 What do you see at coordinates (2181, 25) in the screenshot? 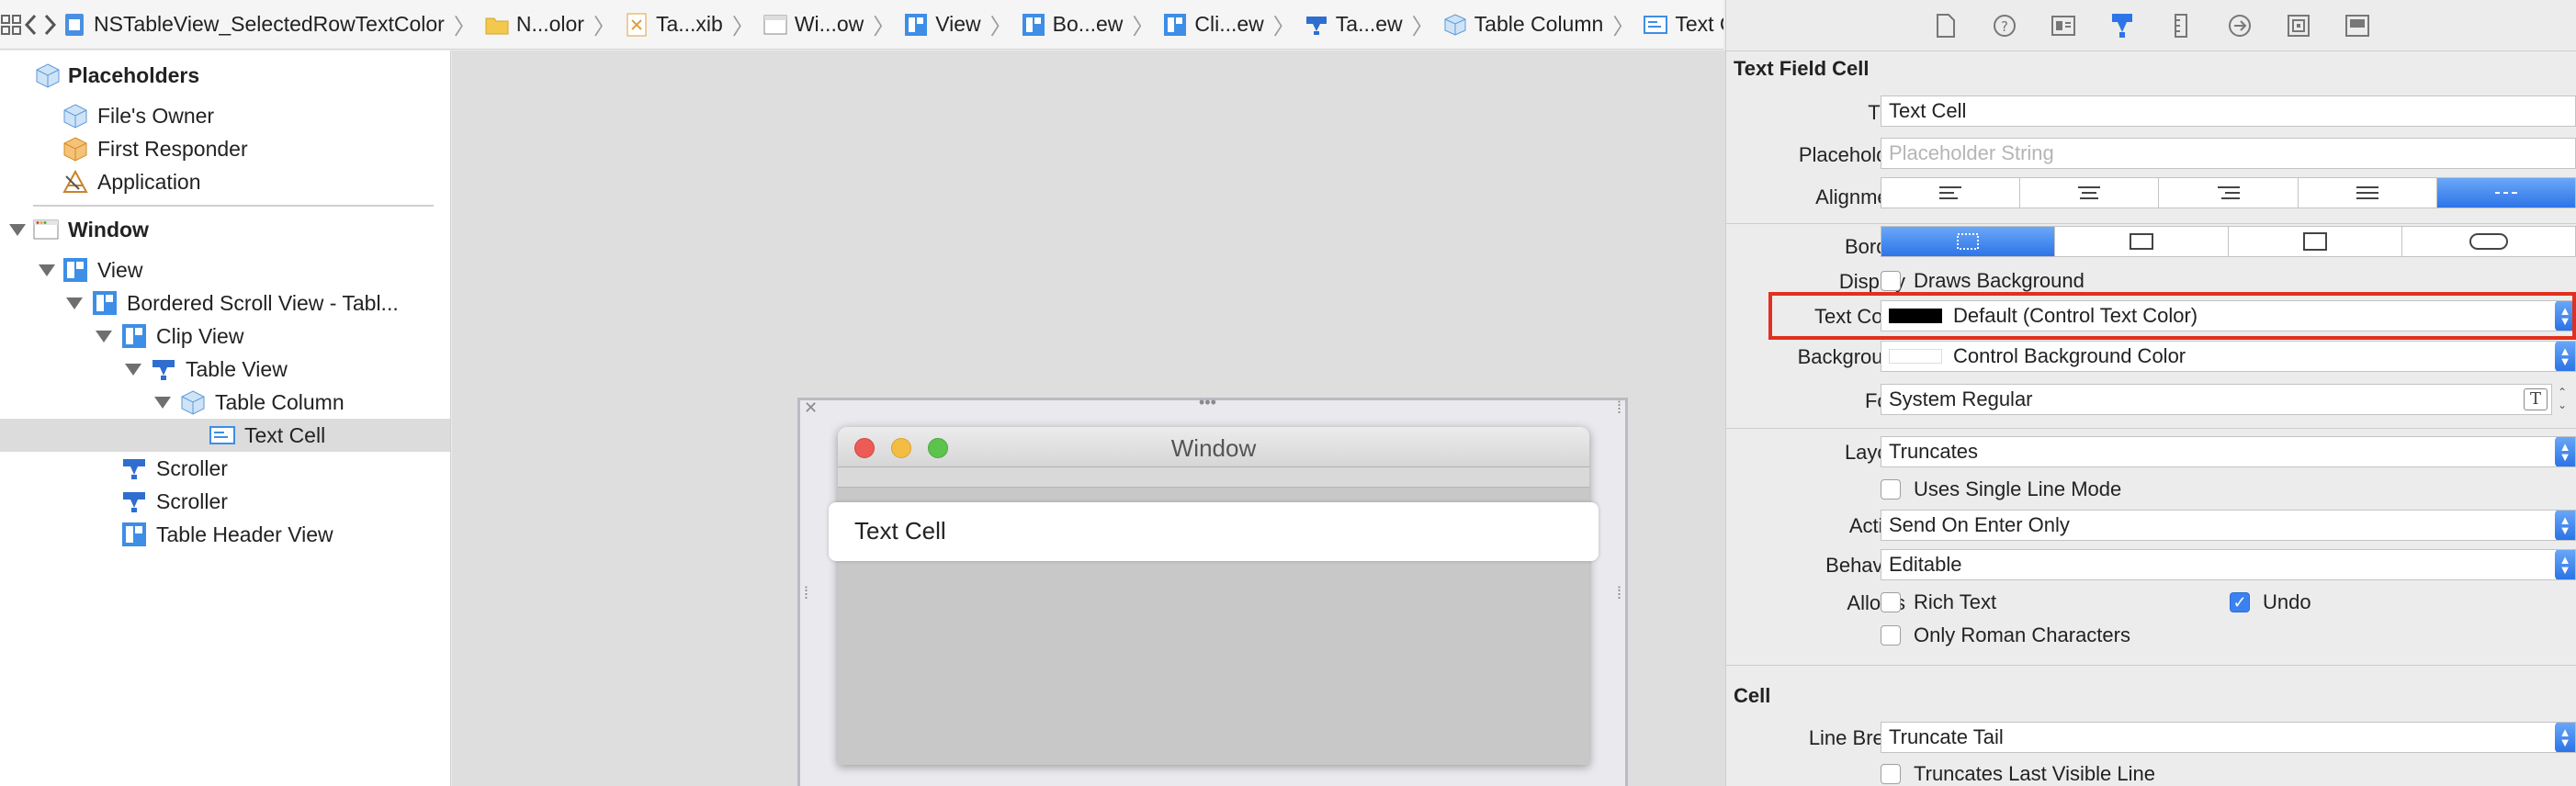
I see `size-inspector-icon` at bounding box center [2181, 25].